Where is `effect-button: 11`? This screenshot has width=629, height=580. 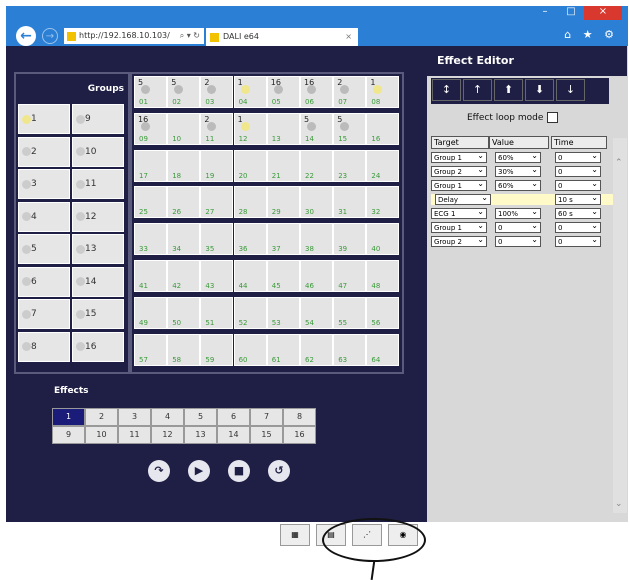 effect-button: 11 is located at coordinates (134, 435).